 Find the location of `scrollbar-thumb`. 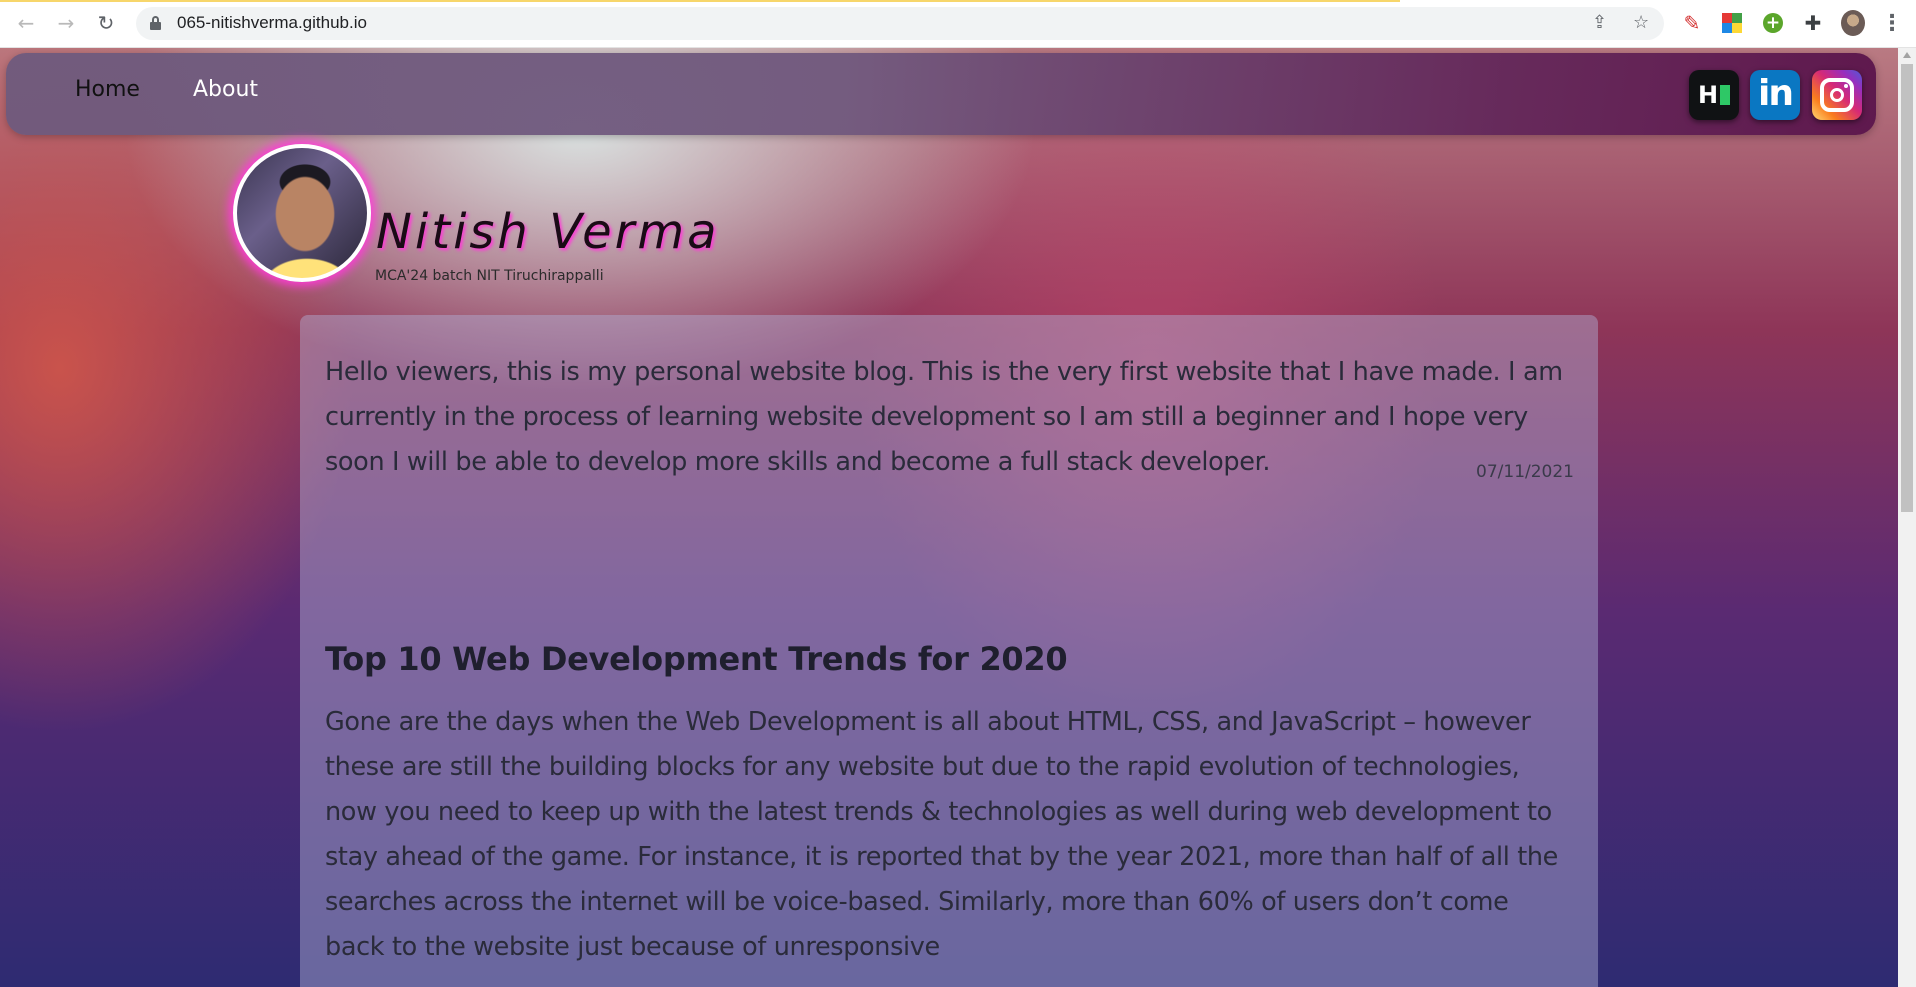

scrollbar-thumb is located at coordinates (1907, 288).